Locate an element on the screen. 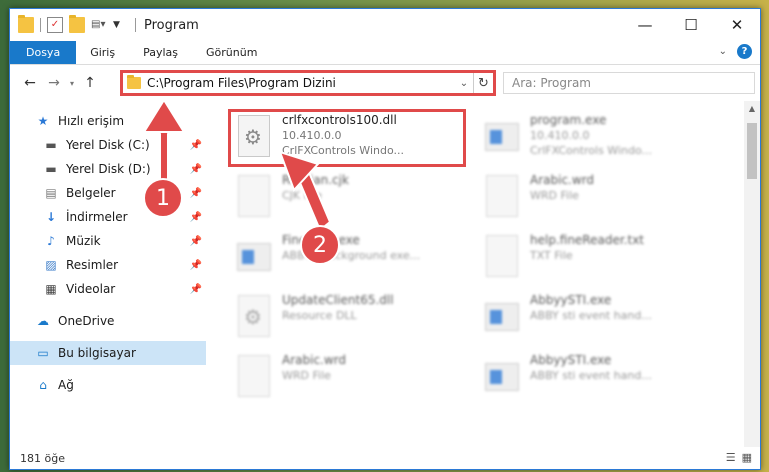 The width and height of the screenshot is (769, 472). arrow-1-head is located at coordinates (164, 115).